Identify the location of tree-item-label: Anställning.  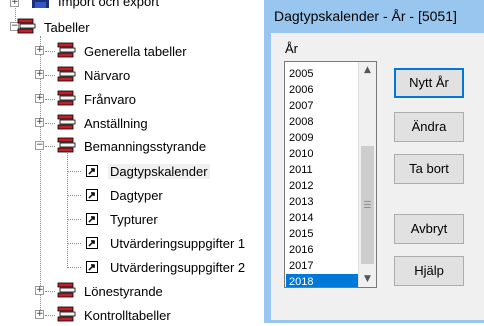
(116, 123).